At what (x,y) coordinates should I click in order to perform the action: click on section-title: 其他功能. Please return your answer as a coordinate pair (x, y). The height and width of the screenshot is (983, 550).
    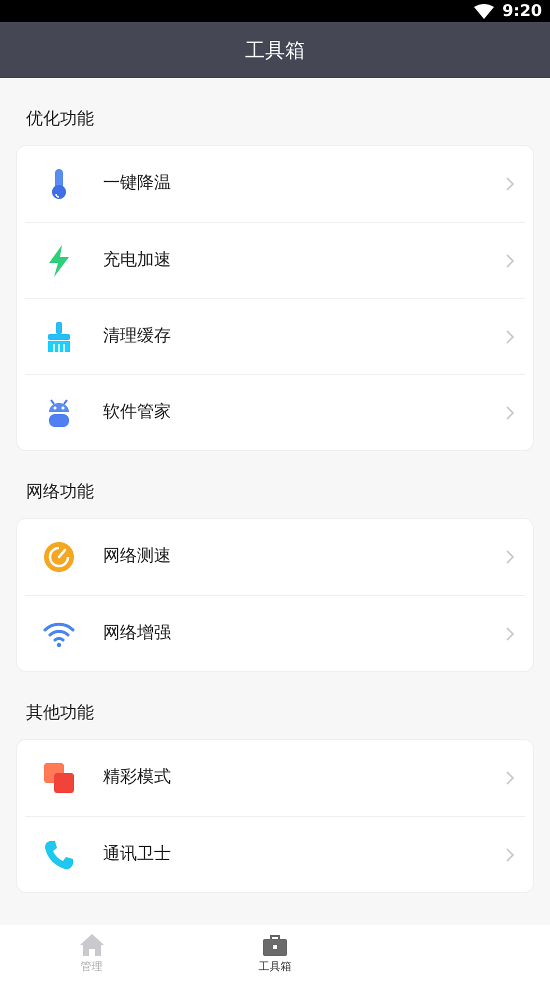
    Looking at the image, I should click on (60, 713).